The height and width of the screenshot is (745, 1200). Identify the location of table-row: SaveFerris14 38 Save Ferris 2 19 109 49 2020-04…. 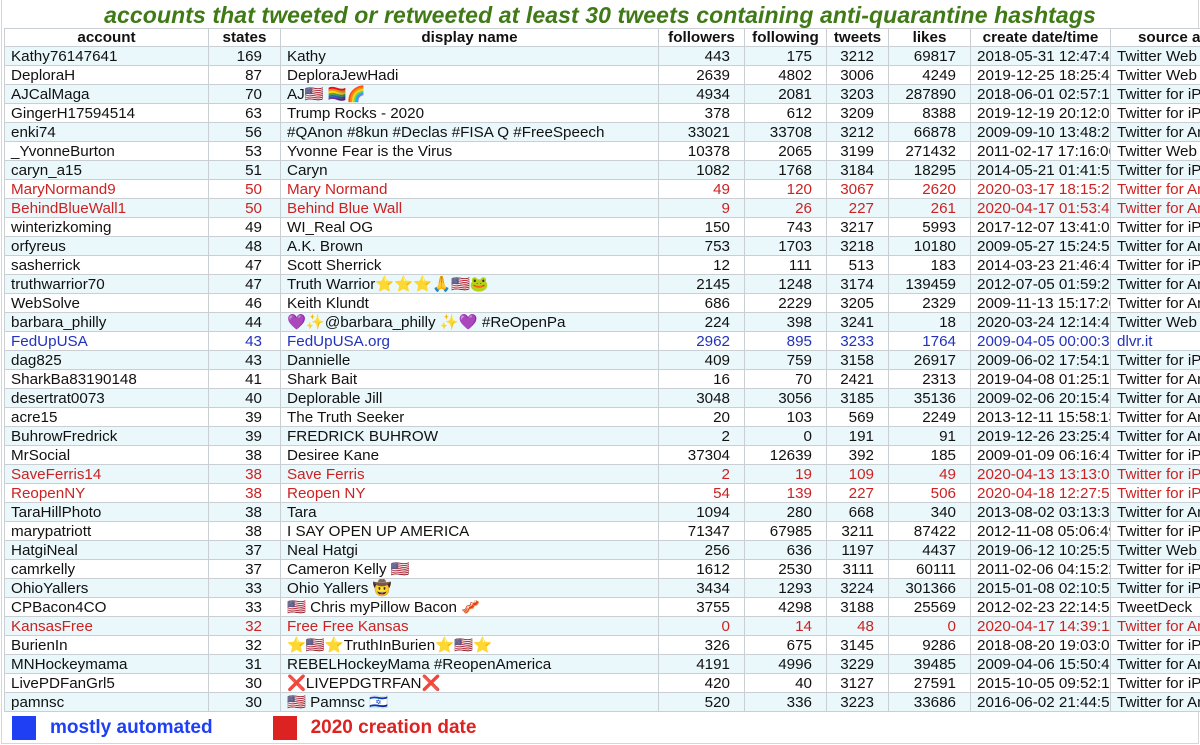
(602, 474).